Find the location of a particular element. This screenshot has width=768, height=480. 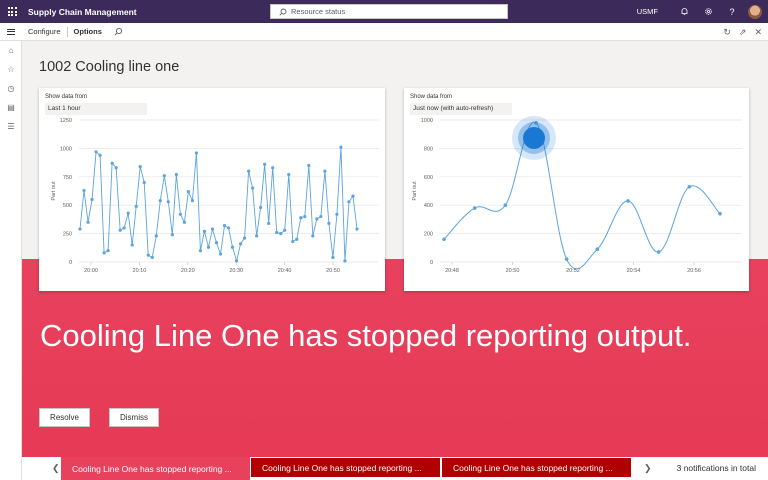

search-icon is located at coordinates (283, 12).